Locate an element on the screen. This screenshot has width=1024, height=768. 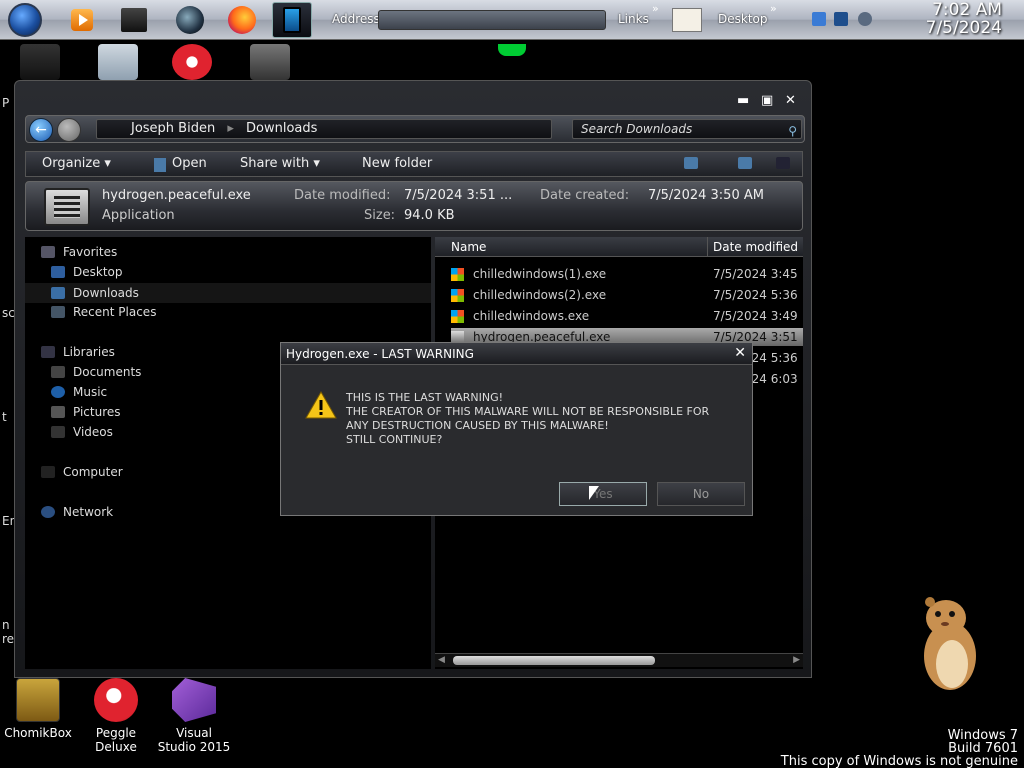
scroll-left-icon: ◀ is located at coordinates (441, 660).